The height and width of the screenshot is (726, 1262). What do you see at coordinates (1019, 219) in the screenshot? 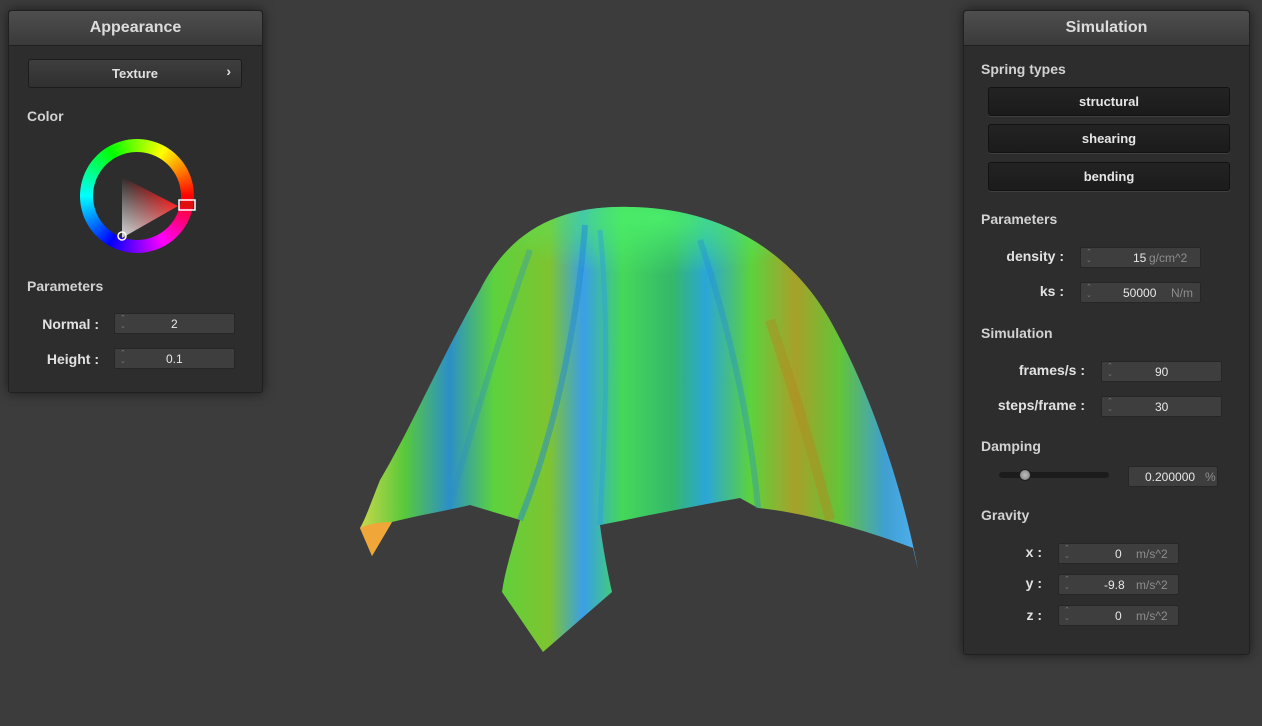
I see `sim-params-label: Parameters` at bounding box center [1019, 219].